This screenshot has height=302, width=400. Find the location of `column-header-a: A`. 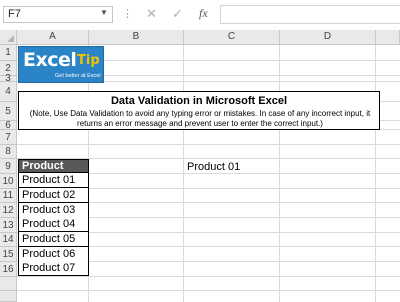

column-header-a: A is located at coordinates (53, 37).